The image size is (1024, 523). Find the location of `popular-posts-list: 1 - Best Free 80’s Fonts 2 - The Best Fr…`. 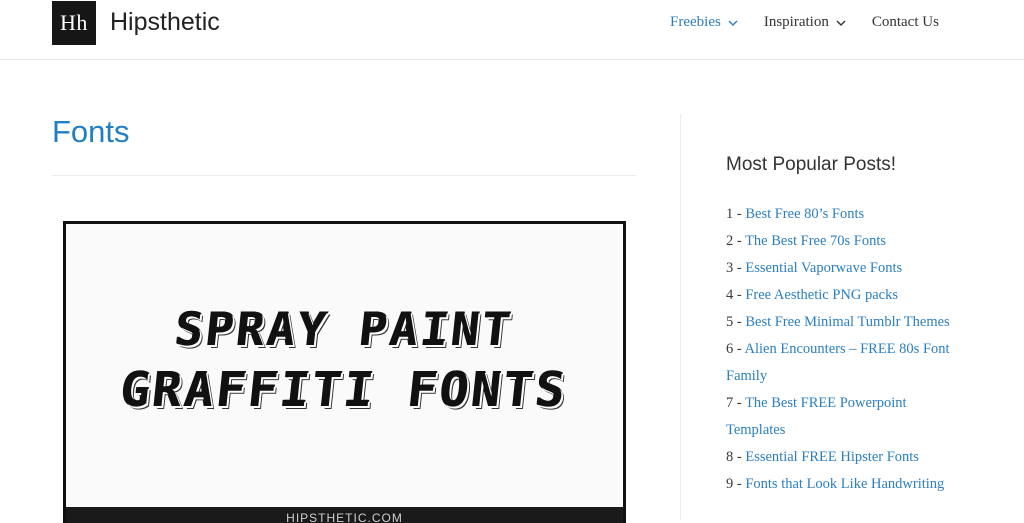

popular-posts-list: 1 - Best Free 80’s Fonts 2 - The Best Fr… is located at coordinates (846, 349).